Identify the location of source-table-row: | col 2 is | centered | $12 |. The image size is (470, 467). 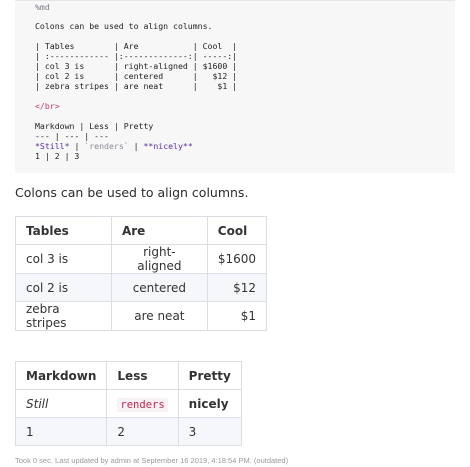
(136, 76).